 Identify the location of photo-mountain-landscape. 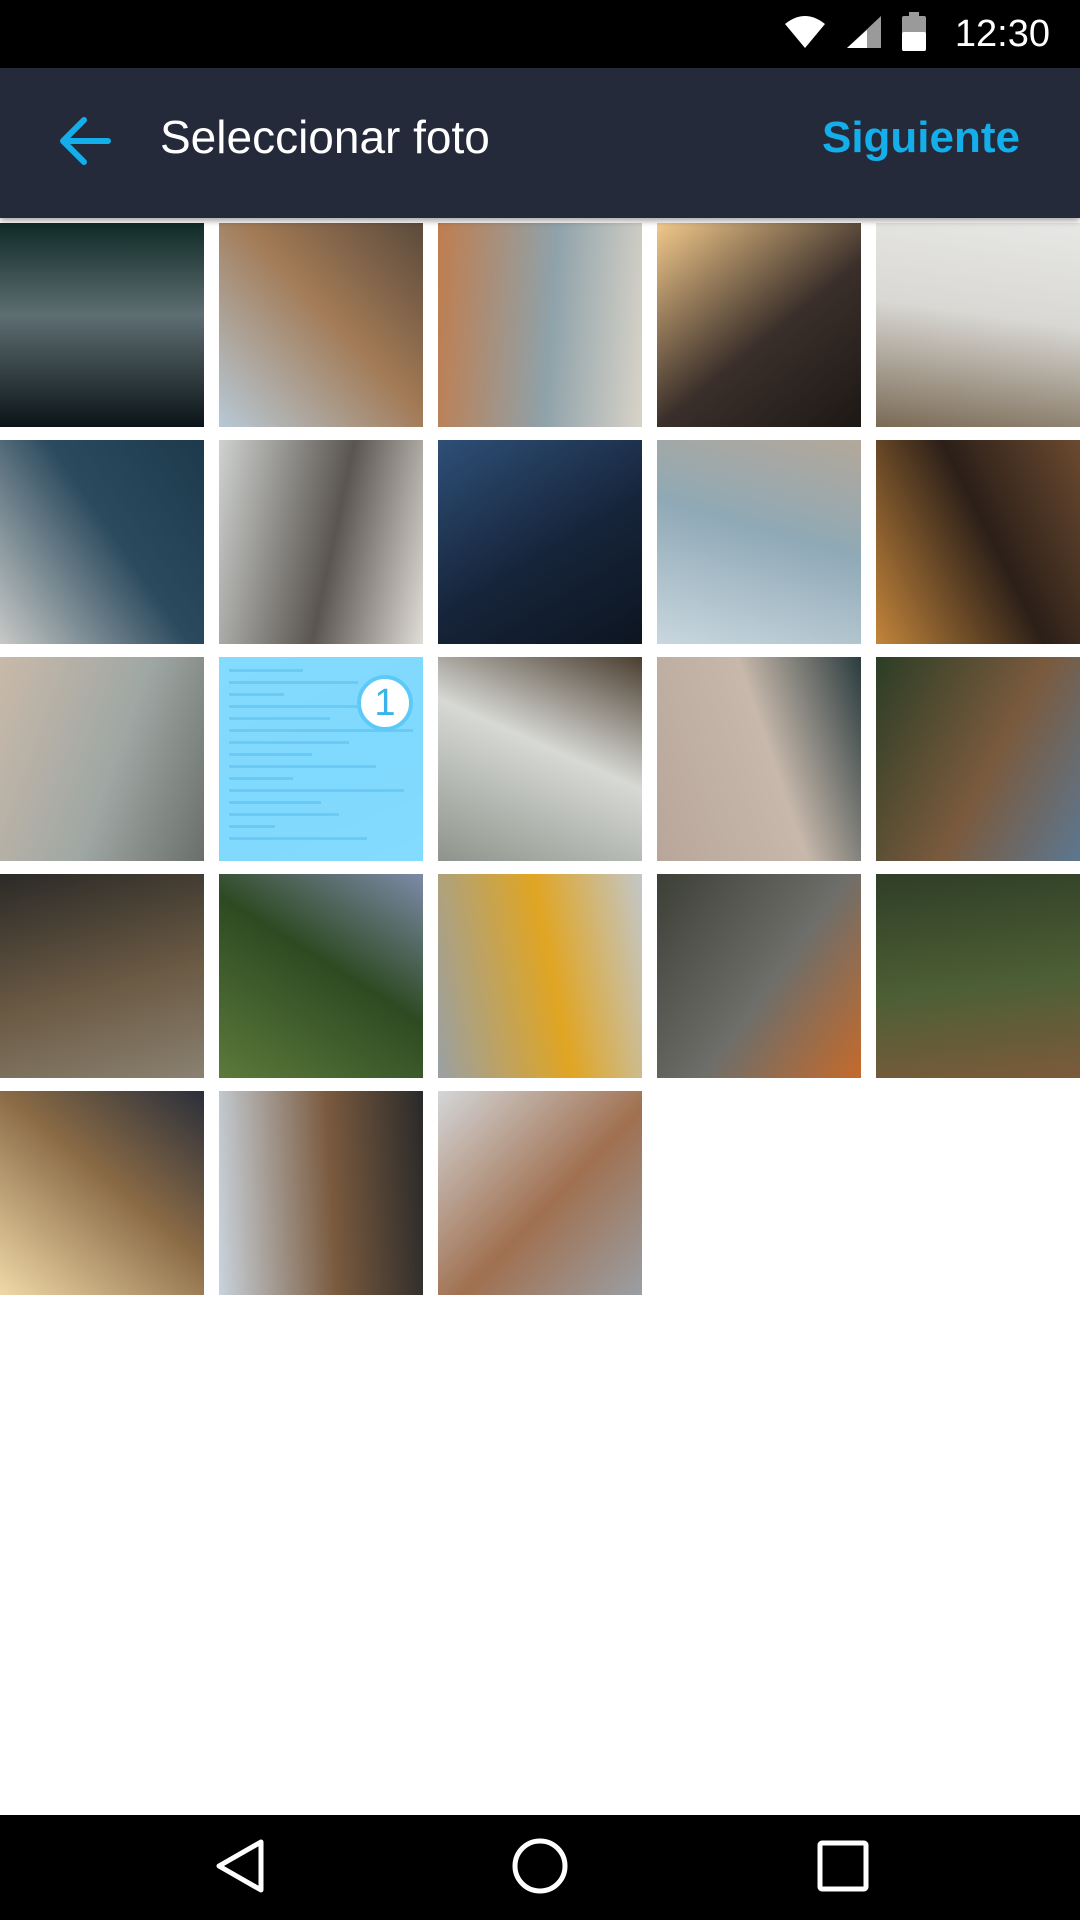
(321, 1193).